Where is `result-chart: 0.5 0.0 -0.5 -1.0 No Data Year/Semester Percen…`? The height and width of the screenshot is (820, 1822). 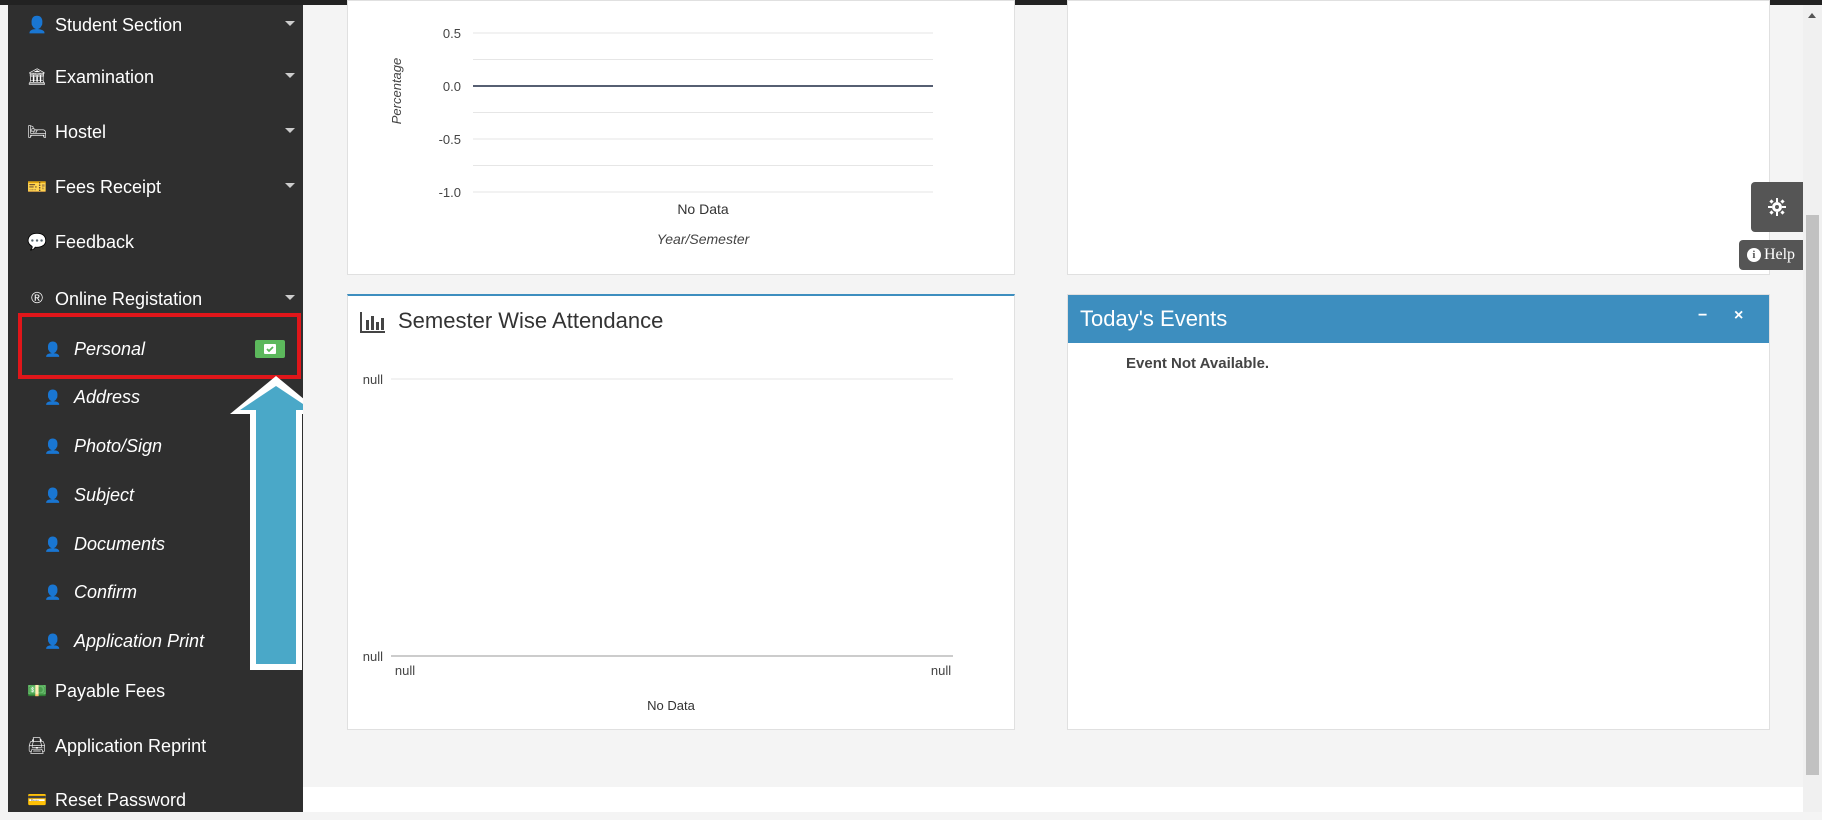 result-chart: 0.5 0.0 -0.5 -1.0 No Data Year/Semester Percen… is located at coordinates (661, 136).